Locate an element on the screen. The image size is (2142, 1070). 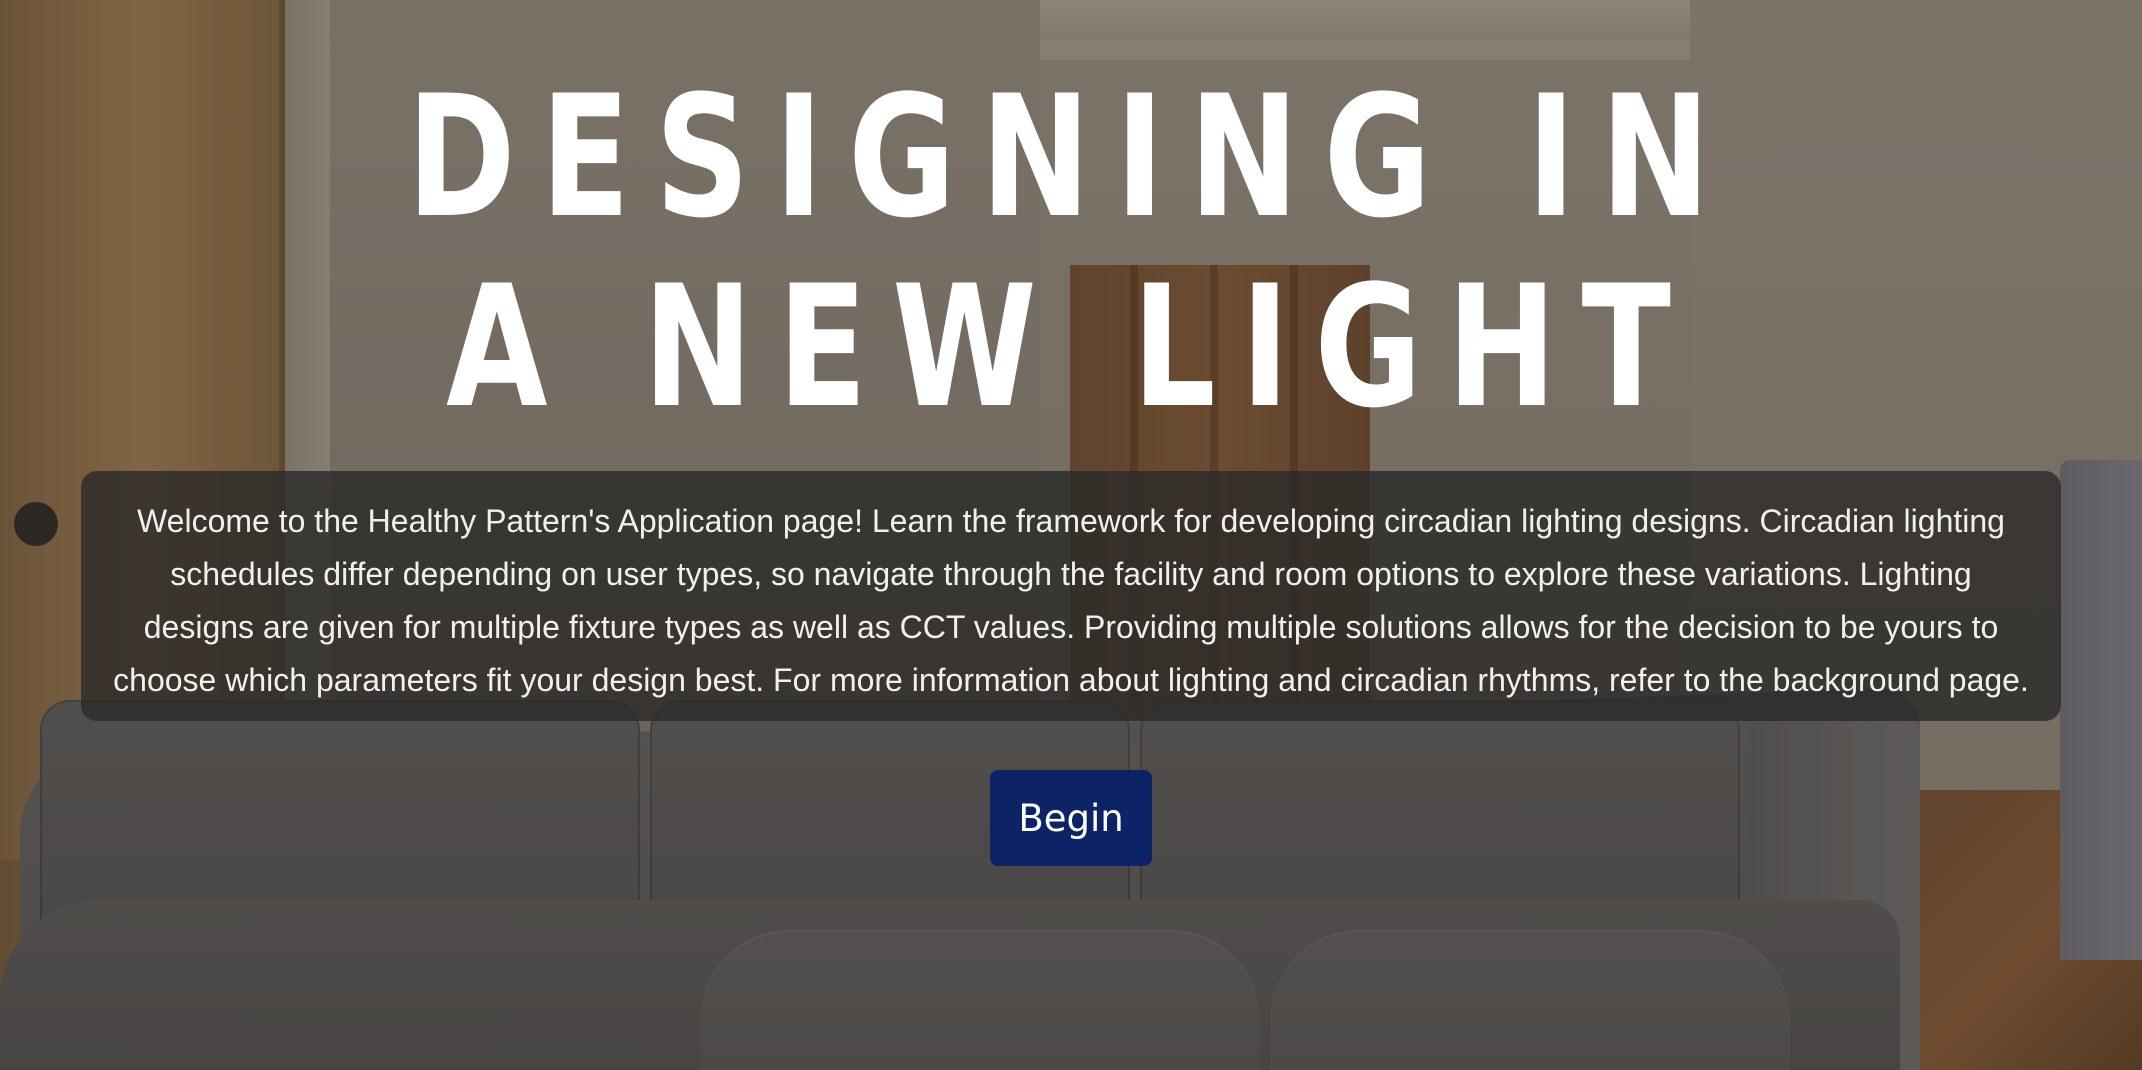
page-title-line-1: DESIGNING IN is located at coordinates (1071, 157).